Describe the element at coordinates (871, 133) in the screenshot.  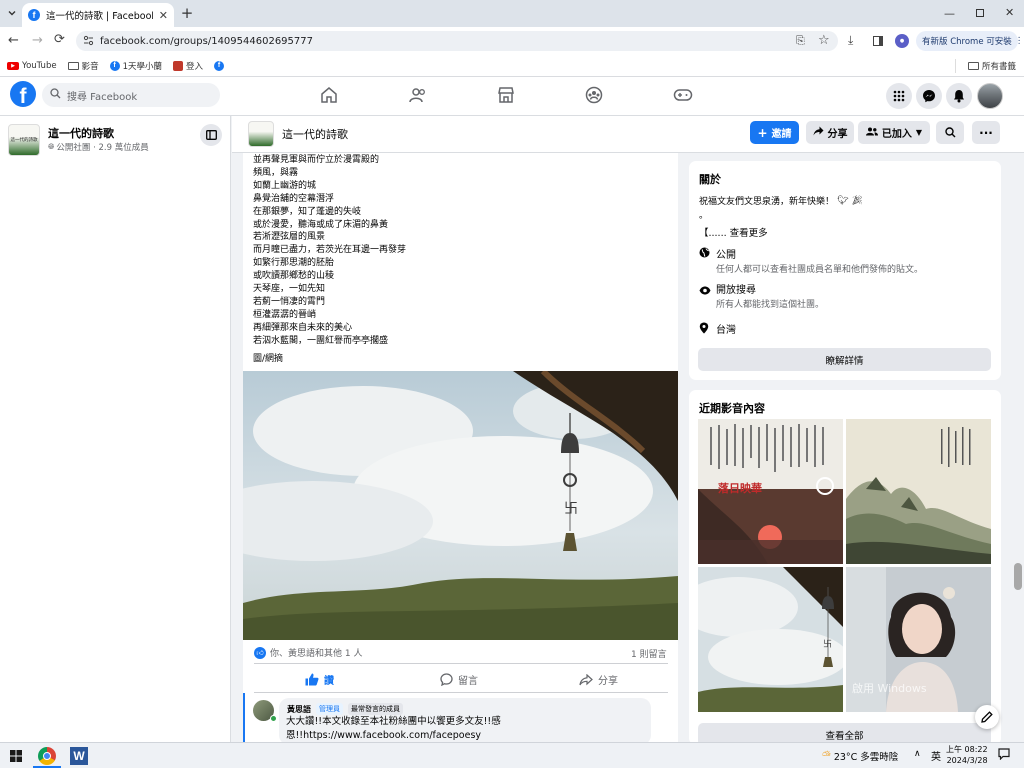
I see `people-icon` at that location.